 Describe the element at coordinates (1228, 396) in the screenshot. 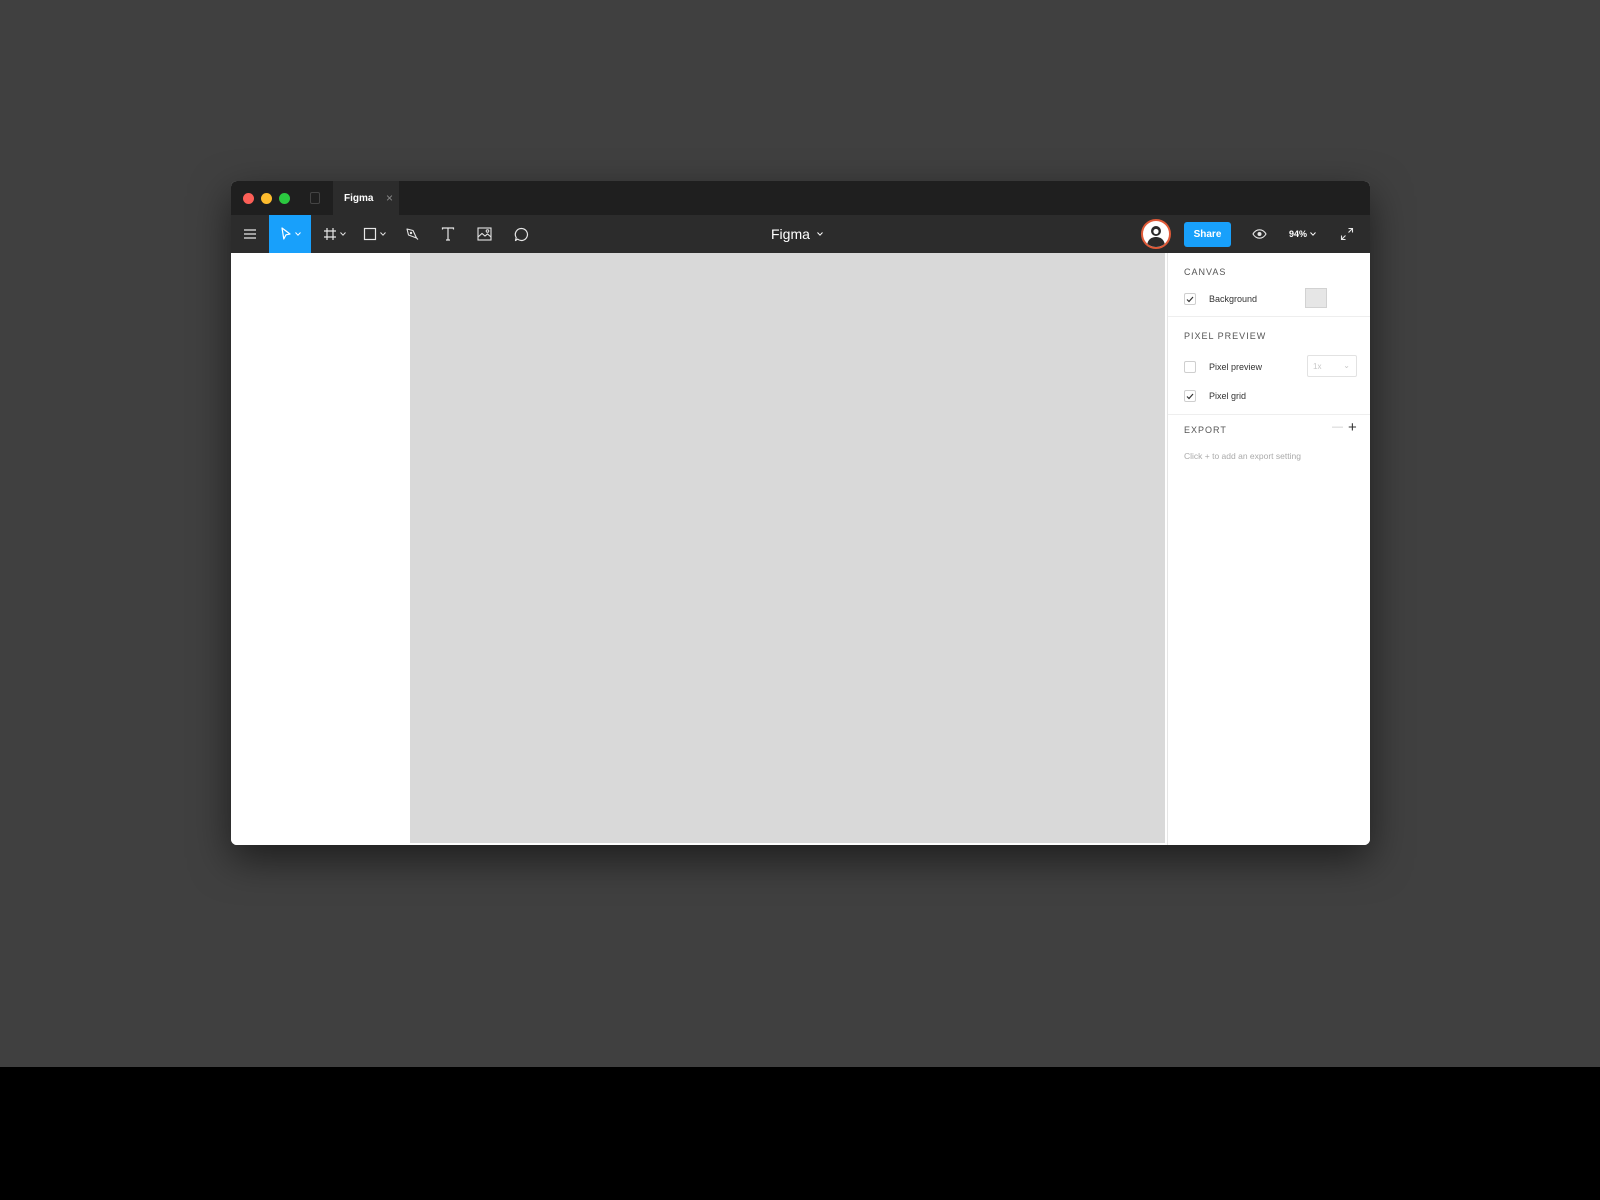

I see `pixel-grid-label: Pixel grid` at that location.